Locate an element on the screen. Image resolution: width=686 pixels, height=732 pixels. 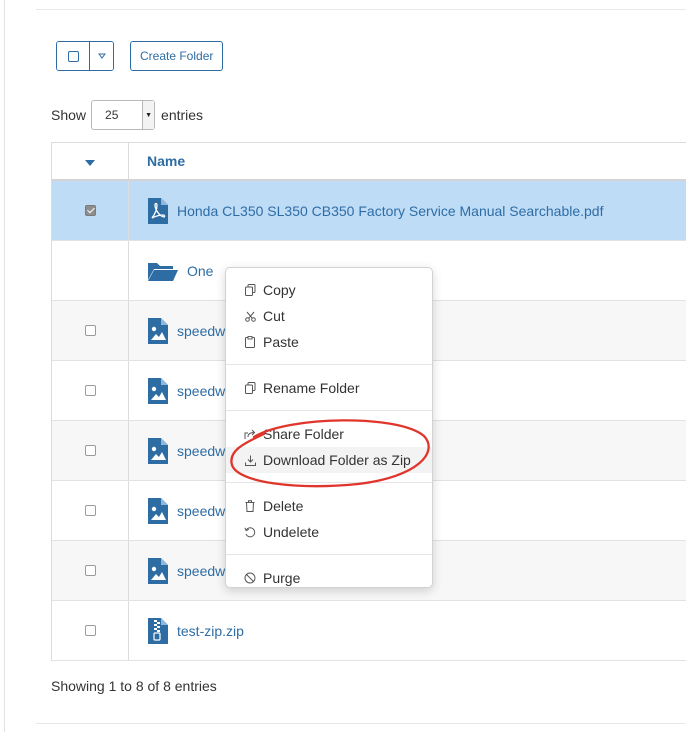
menu-item-label: Download Folder as Zip is located at coordinates (337, 460).